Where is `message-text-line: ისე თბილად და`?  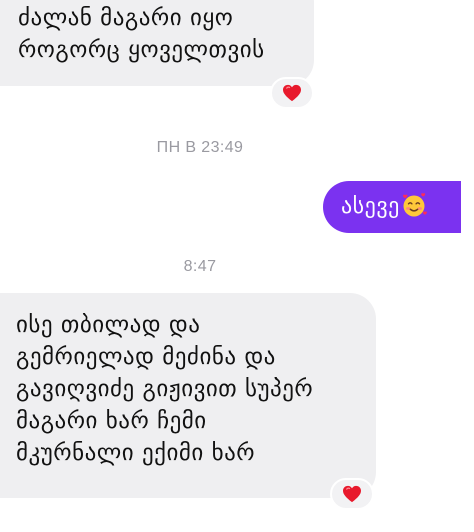
message-text-line: ისე თბილად და is located at coordinates (108, 325).